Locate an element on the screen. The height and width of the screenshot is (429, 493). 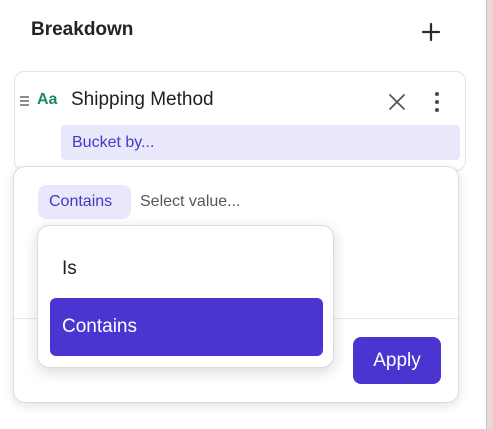
more-vertical-icon is located at coordinates (437, 94).